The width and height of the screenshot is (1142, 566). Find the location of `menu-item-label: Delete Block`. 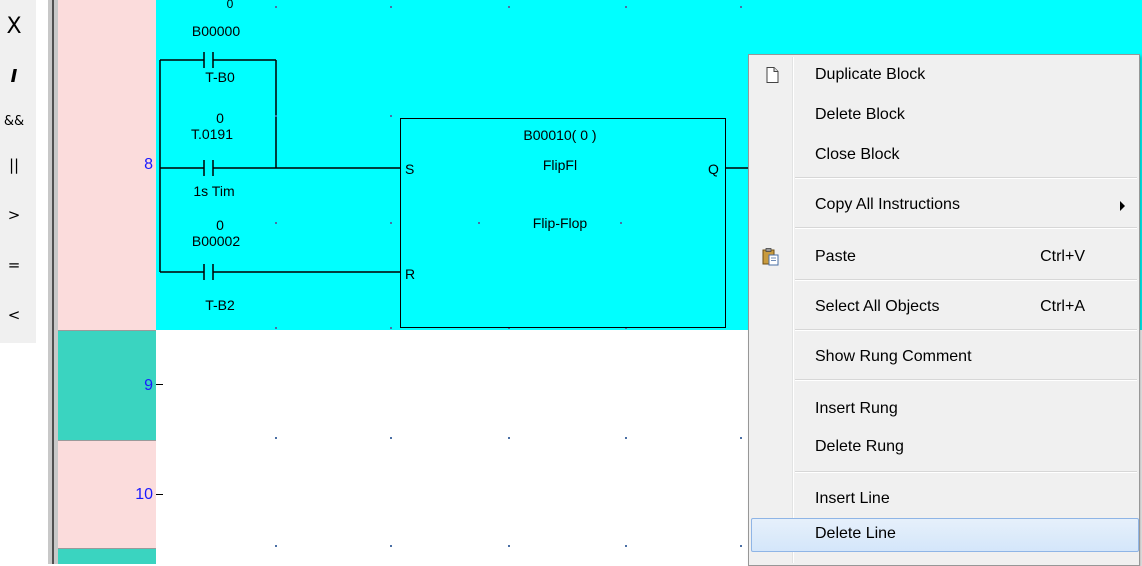

menu-item-label: Delete Block is located at coordinates (860, 114).